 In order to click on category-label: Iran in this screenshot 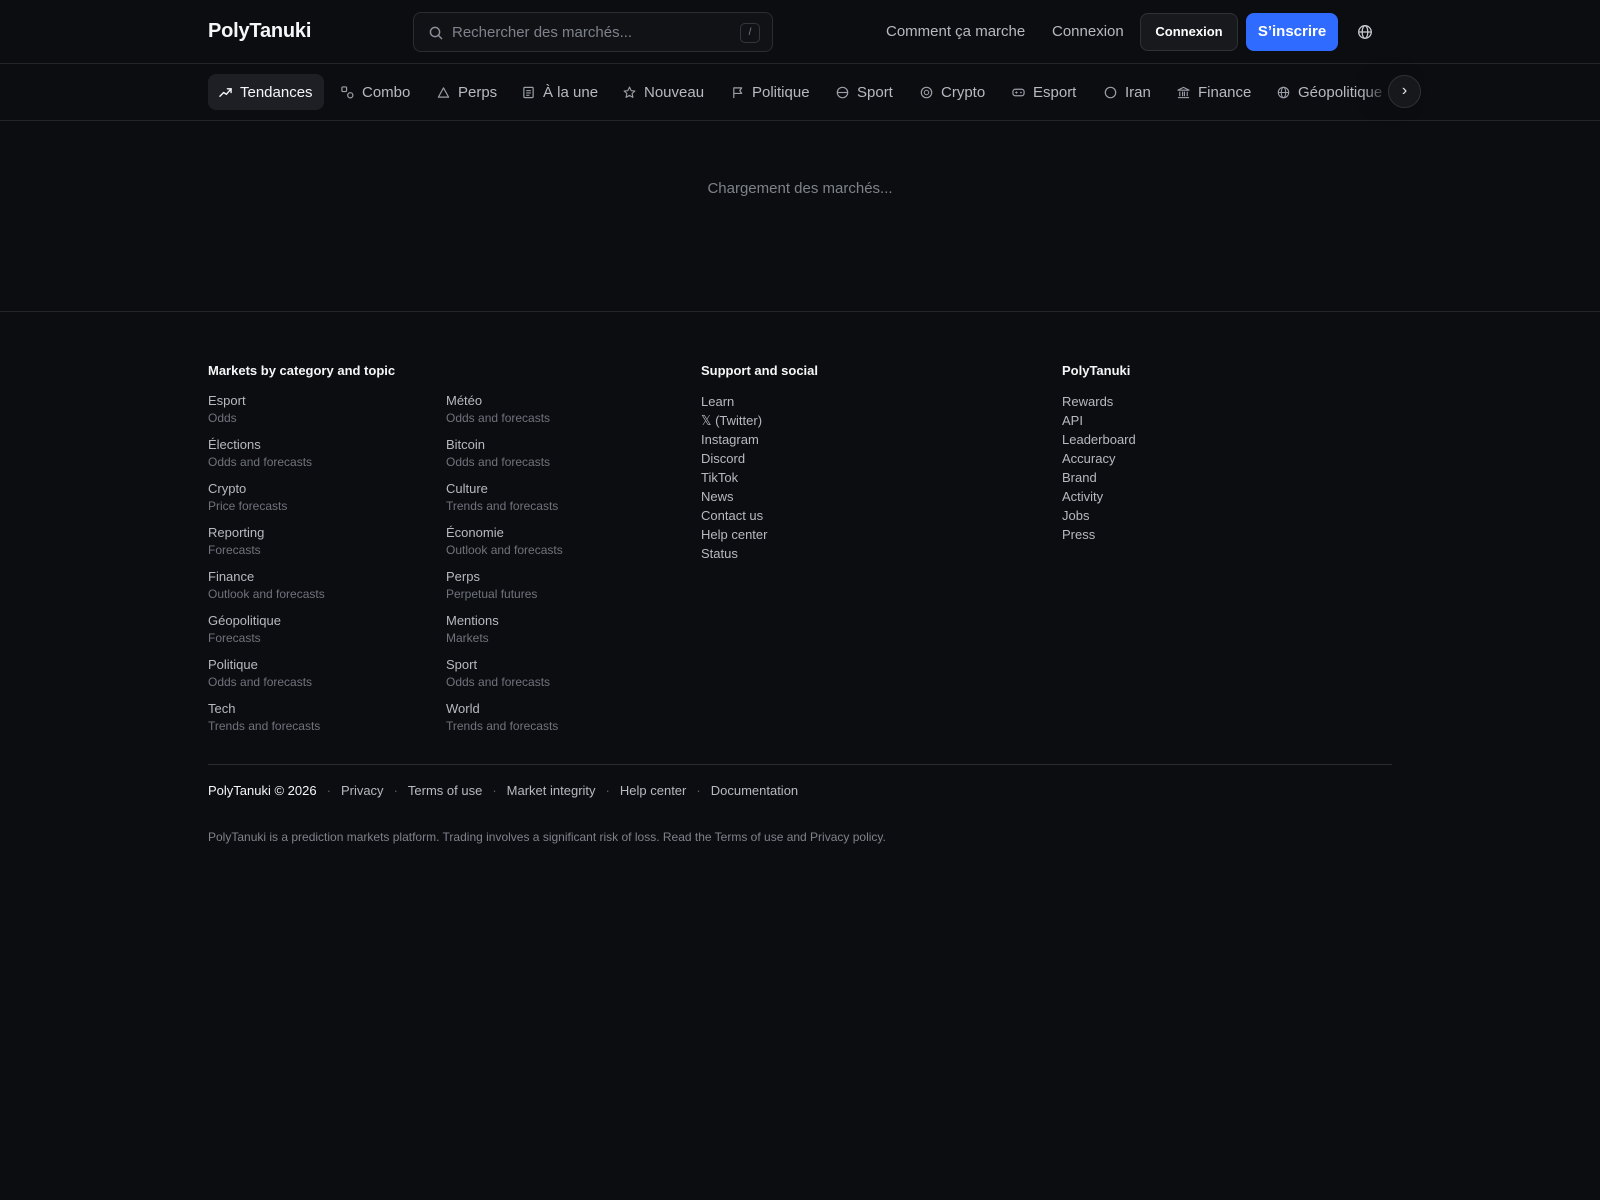, I will do `click(1138, 92)`.